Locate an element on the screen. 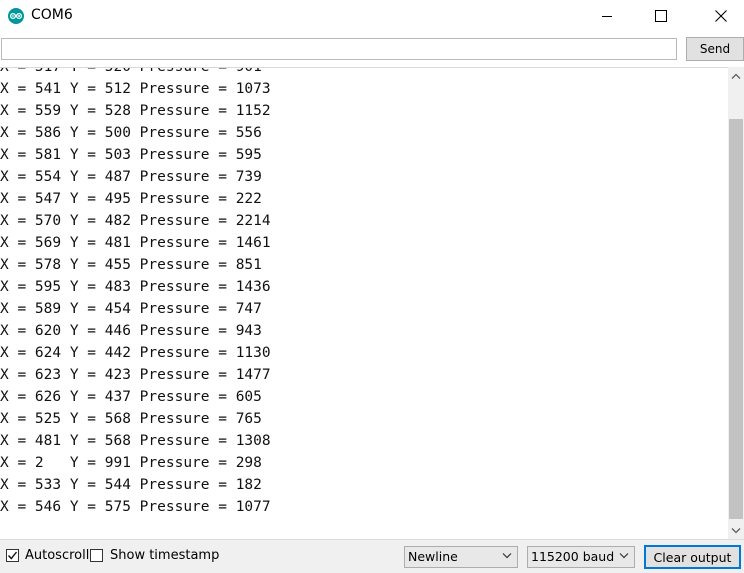 The image size is (744, 573). scroll-thumb is located at coordinates (736, 319).